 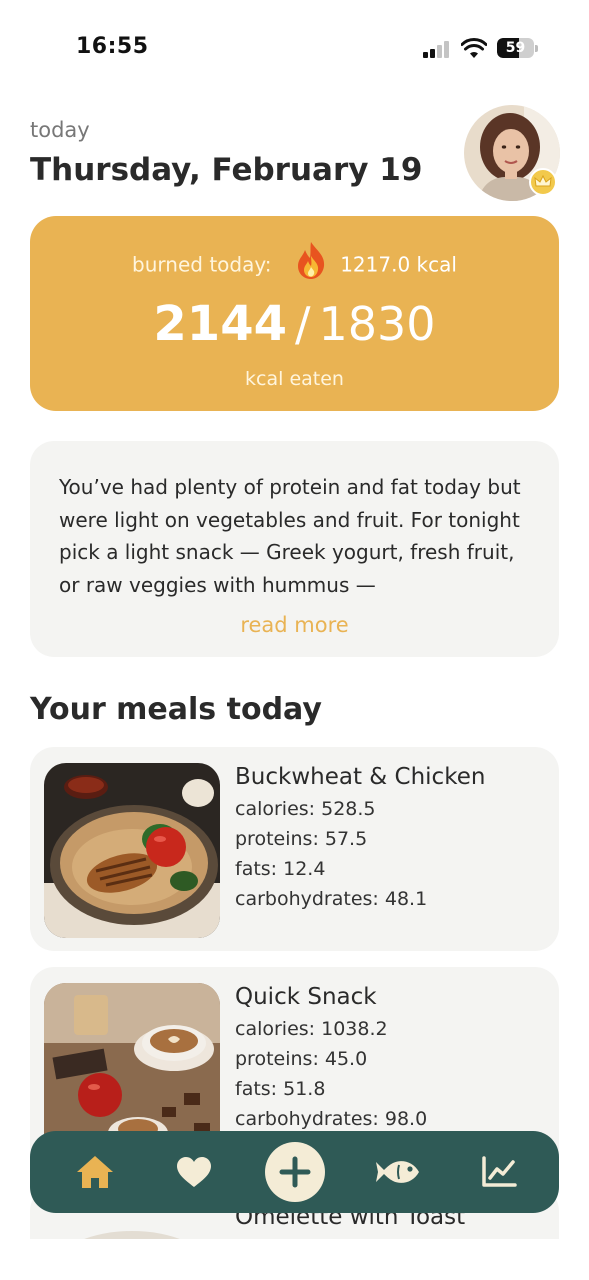 I want to click on meal-proteins: proteins: 57.5, so click(x=301, y=839).